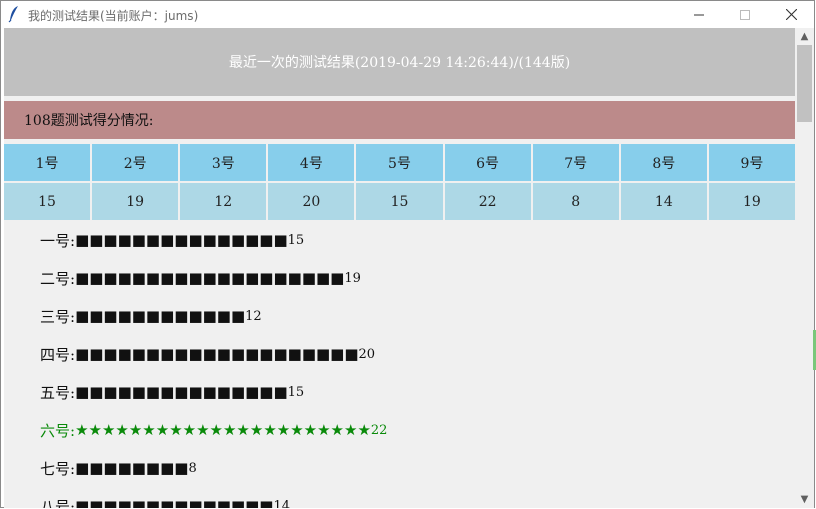  What do you see at coordinates (663, 201) in the screenshot?
I see `table-value-cell: 14` at bounding box center [663, 201].